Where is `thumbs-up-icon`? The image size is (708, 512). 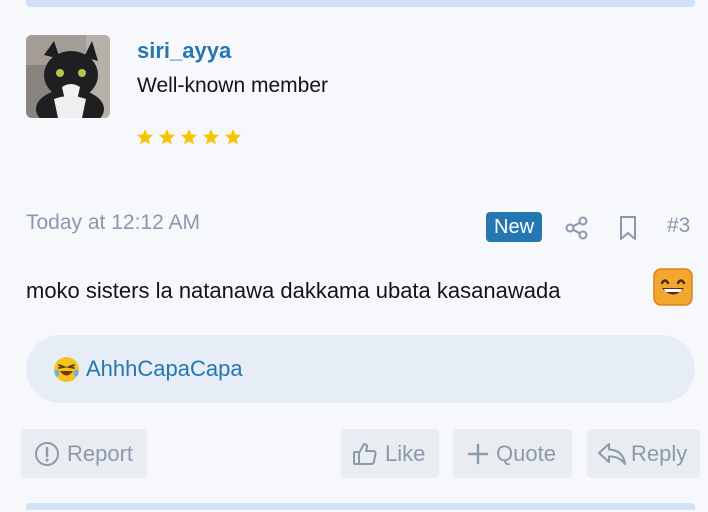 thumbs-up-icon is located at coordinates (365, 453).